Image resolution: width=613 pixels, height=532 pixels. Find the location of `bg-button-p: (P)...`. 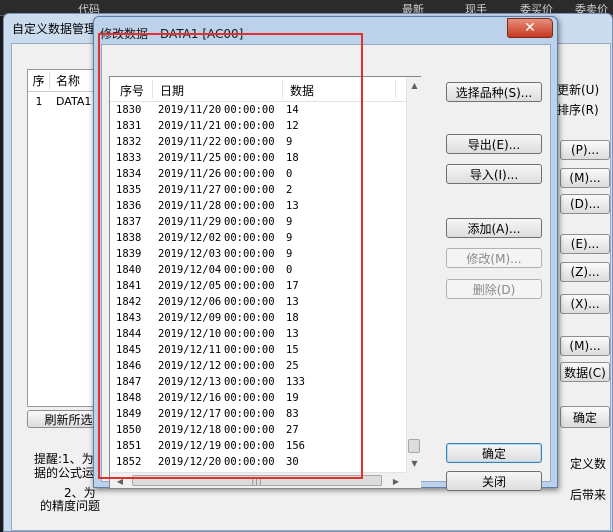

bg-button-p: (P)... is located at coordinates (585, 150).